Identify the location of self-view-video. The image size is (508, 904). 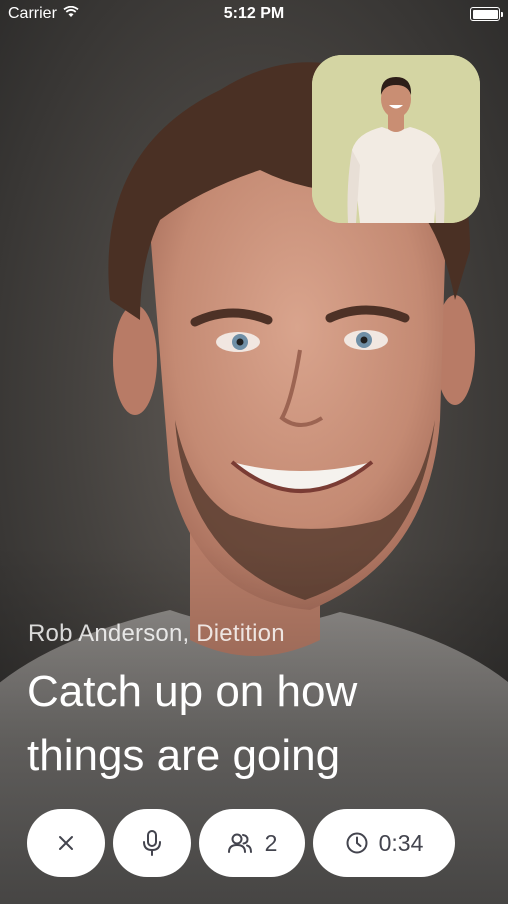
(396, 139).